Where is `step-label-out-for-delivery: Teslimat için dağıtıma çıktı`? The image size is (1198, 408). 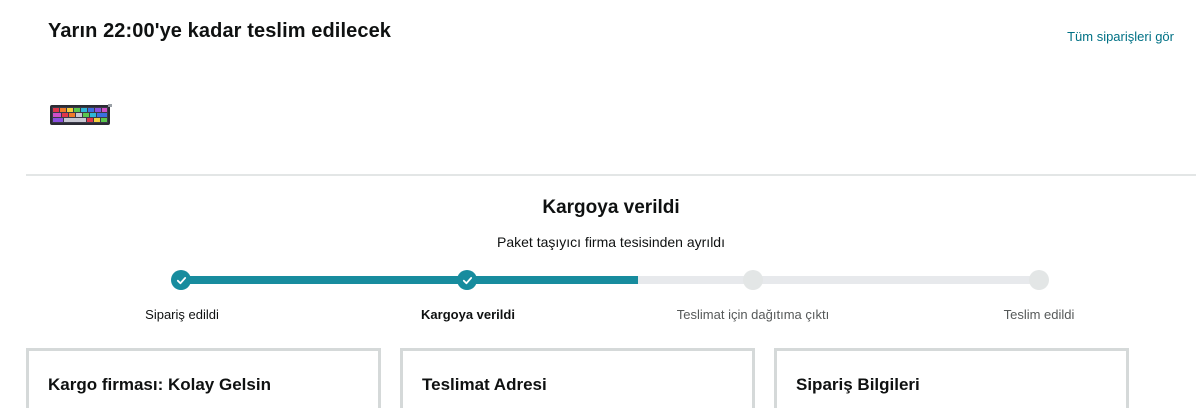 step-label-out-for-delivery: Teslimat için dağıtıma çıktı is located at coordinates (753, 314).